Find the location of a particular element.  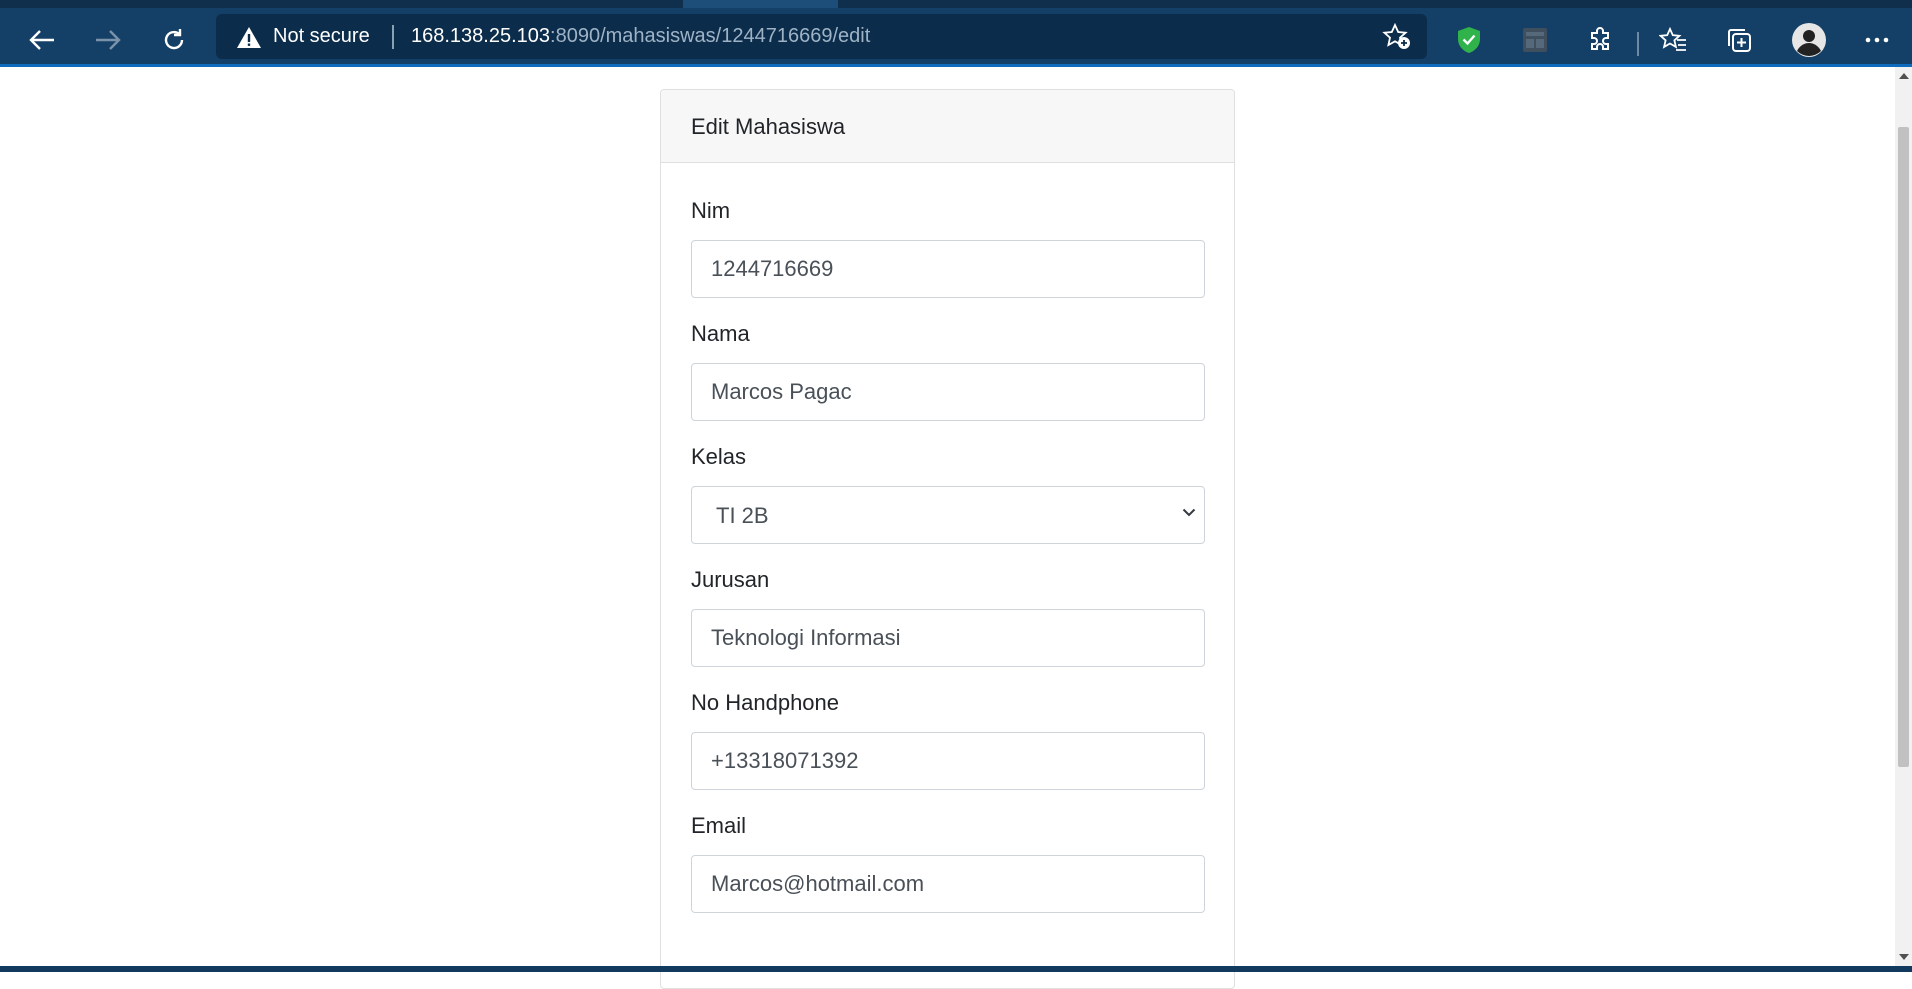

favorites-button is located at coordinates (1673, 40).